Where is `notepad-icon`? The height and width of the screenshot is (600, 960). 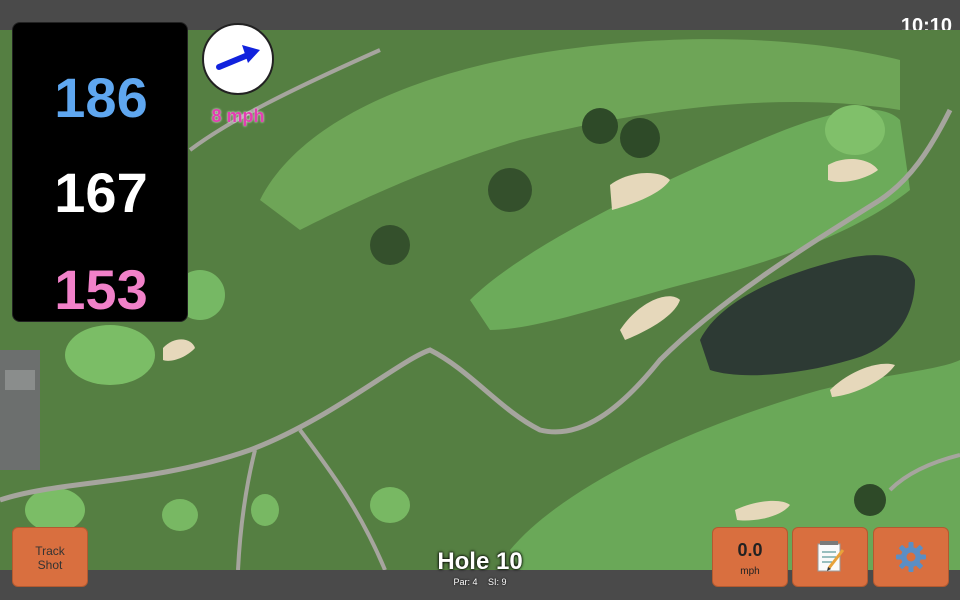
notepad-icon is located at coordinates (831, 556).